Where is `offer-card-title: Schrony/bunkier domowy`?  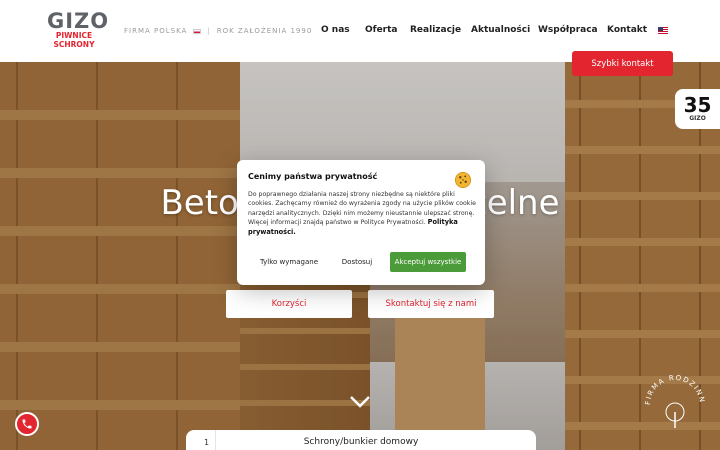 offer-card-title: Schrony/bunkier domowy is located at coordinates (361, 442).